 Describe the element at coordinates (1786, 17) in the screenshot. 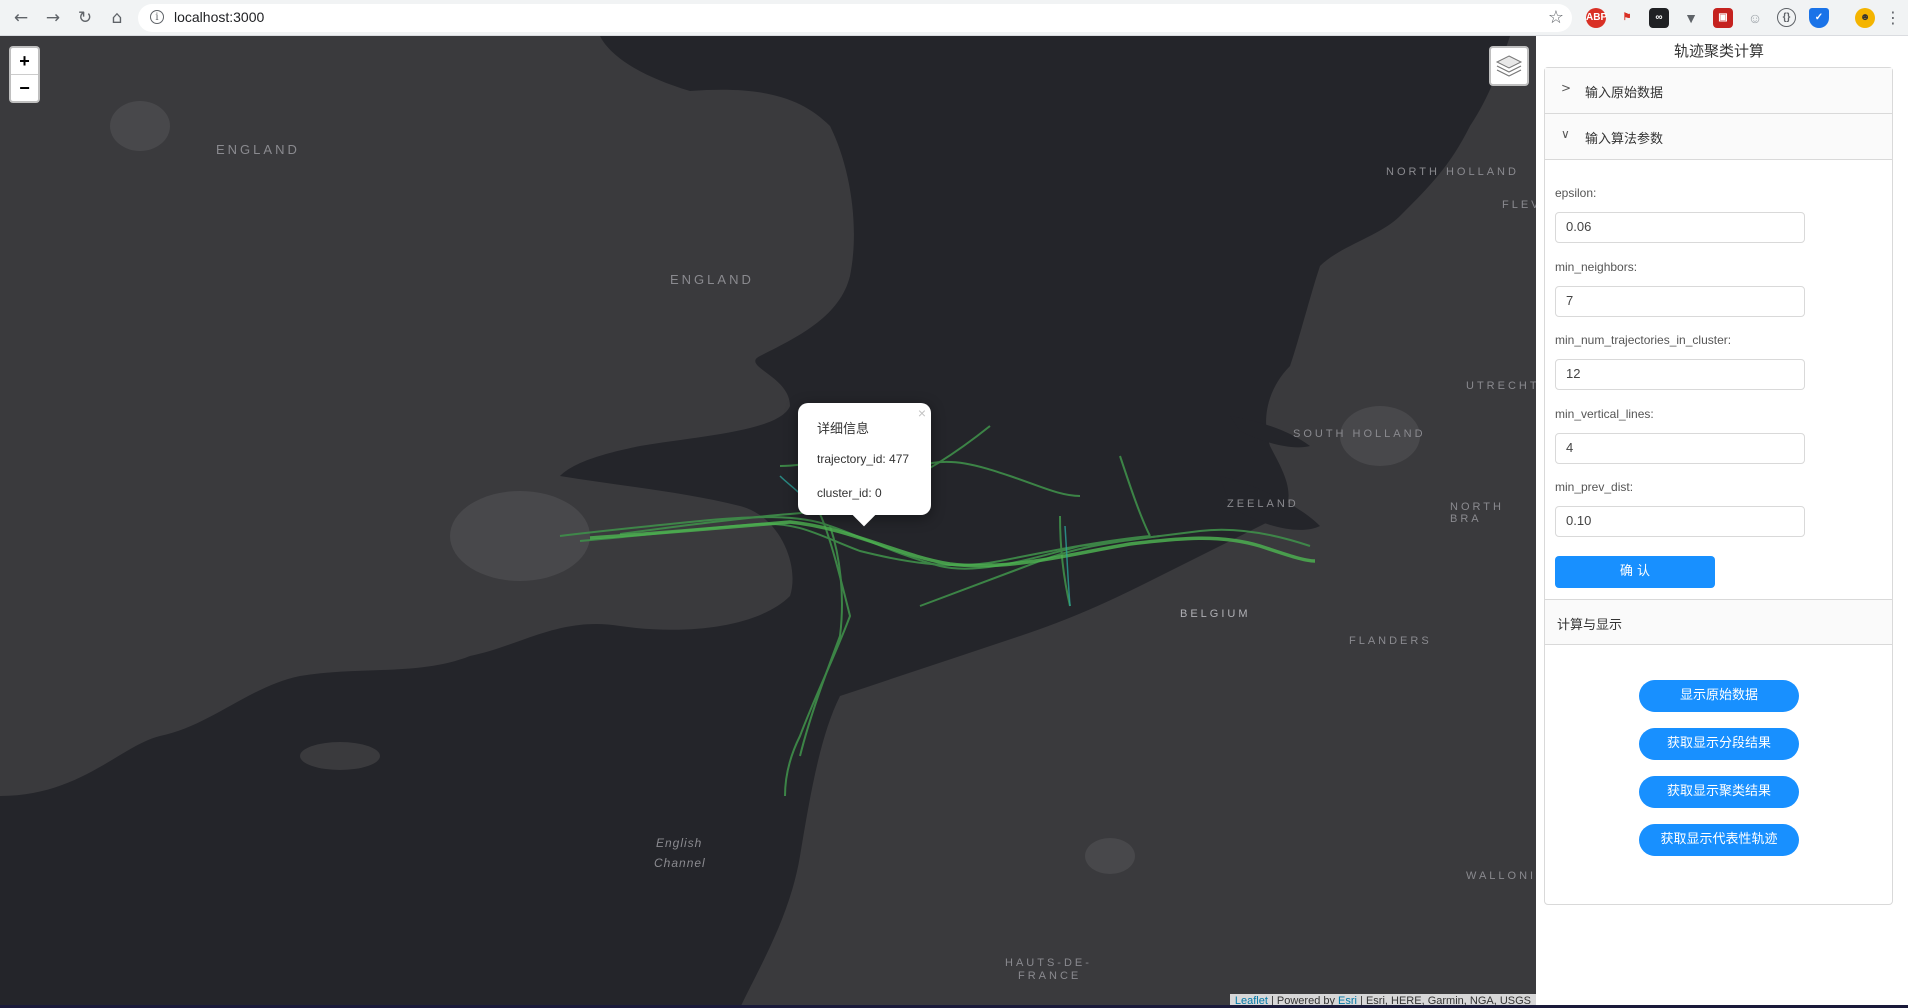

I see `braces-extension-icon: {}` at that location.